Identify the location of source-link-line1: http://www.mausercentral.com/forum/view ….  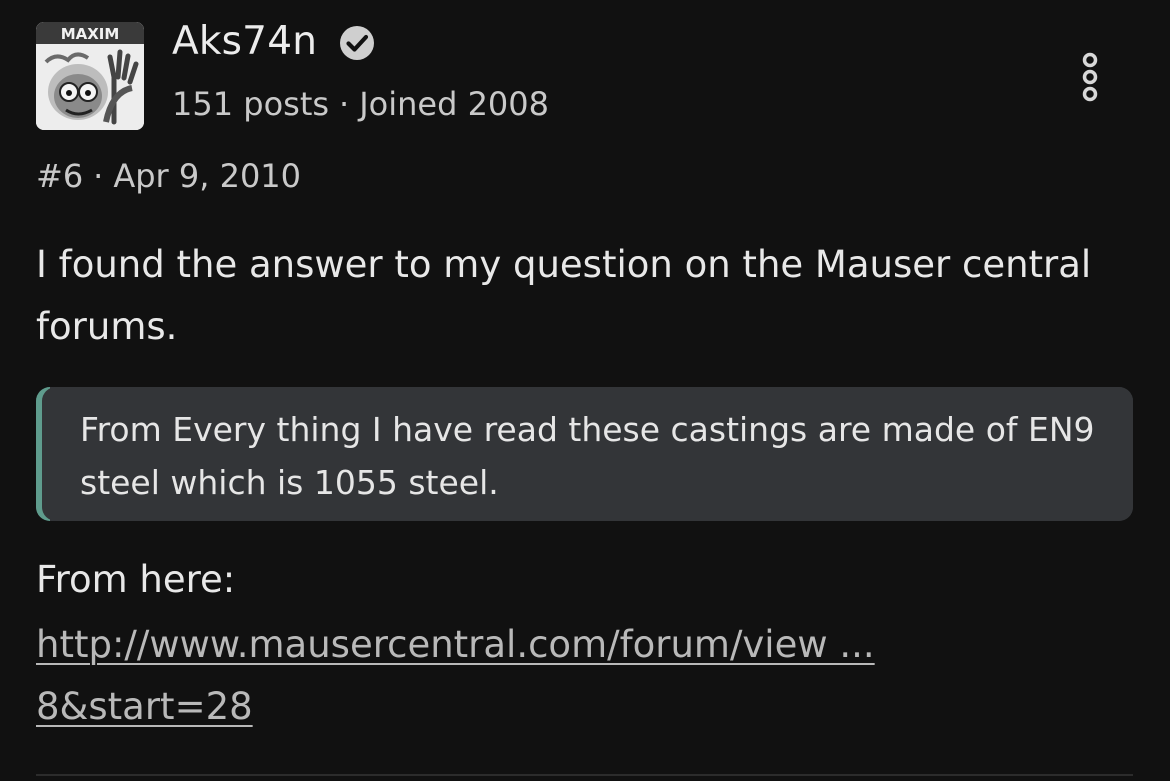
(536, 645).